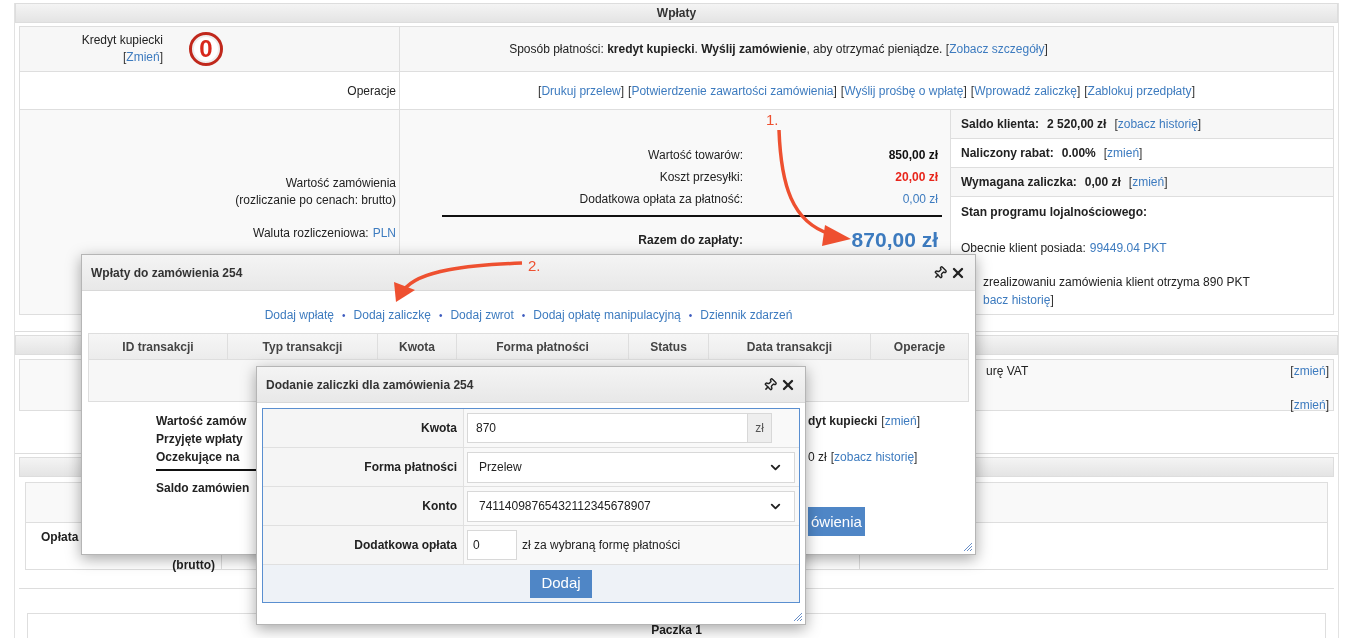 Image resolution: width=1347 pixels, height=638 pixels. What do you see at coordinates (581, 90) in the screenshot?
I see `operation-link: [Drukuj przelew]` at bounding box center [581, 90].